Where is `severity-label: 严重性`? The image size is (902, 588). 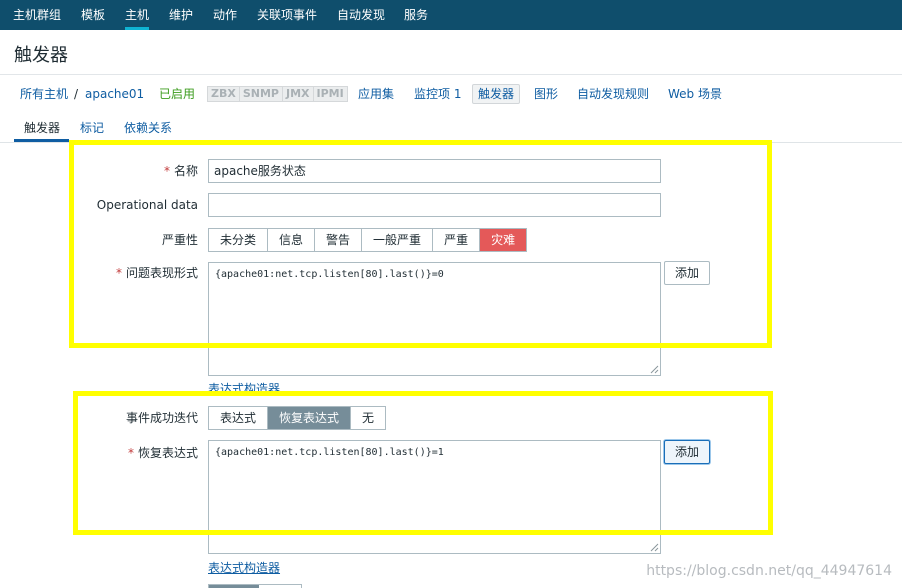
severity-label: 严重性 is located at coordinates (179, 240).